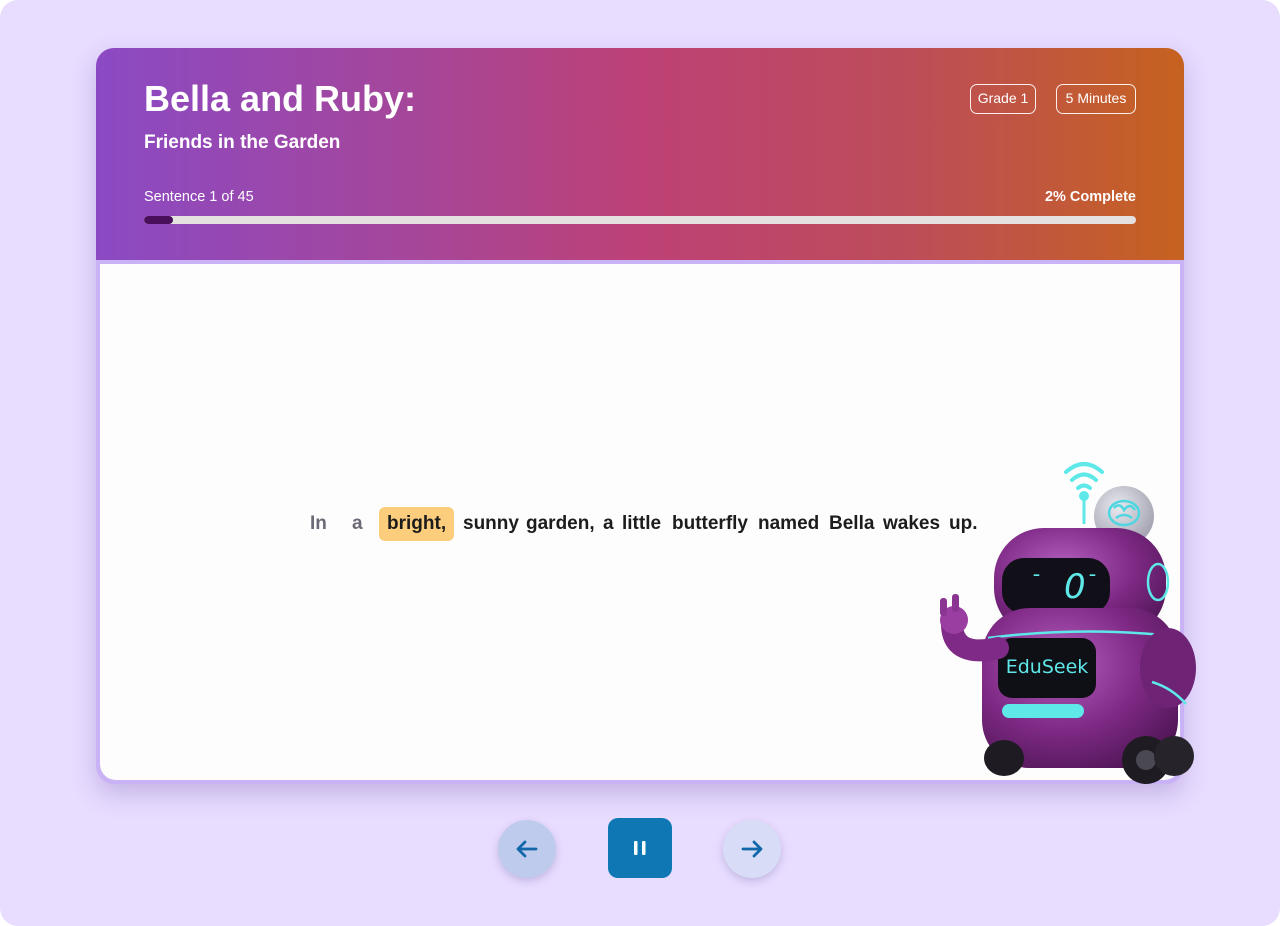 The height and width of the screenshot is (926, 1280). I want to click on svg-text: 0, so click(1075, 587).